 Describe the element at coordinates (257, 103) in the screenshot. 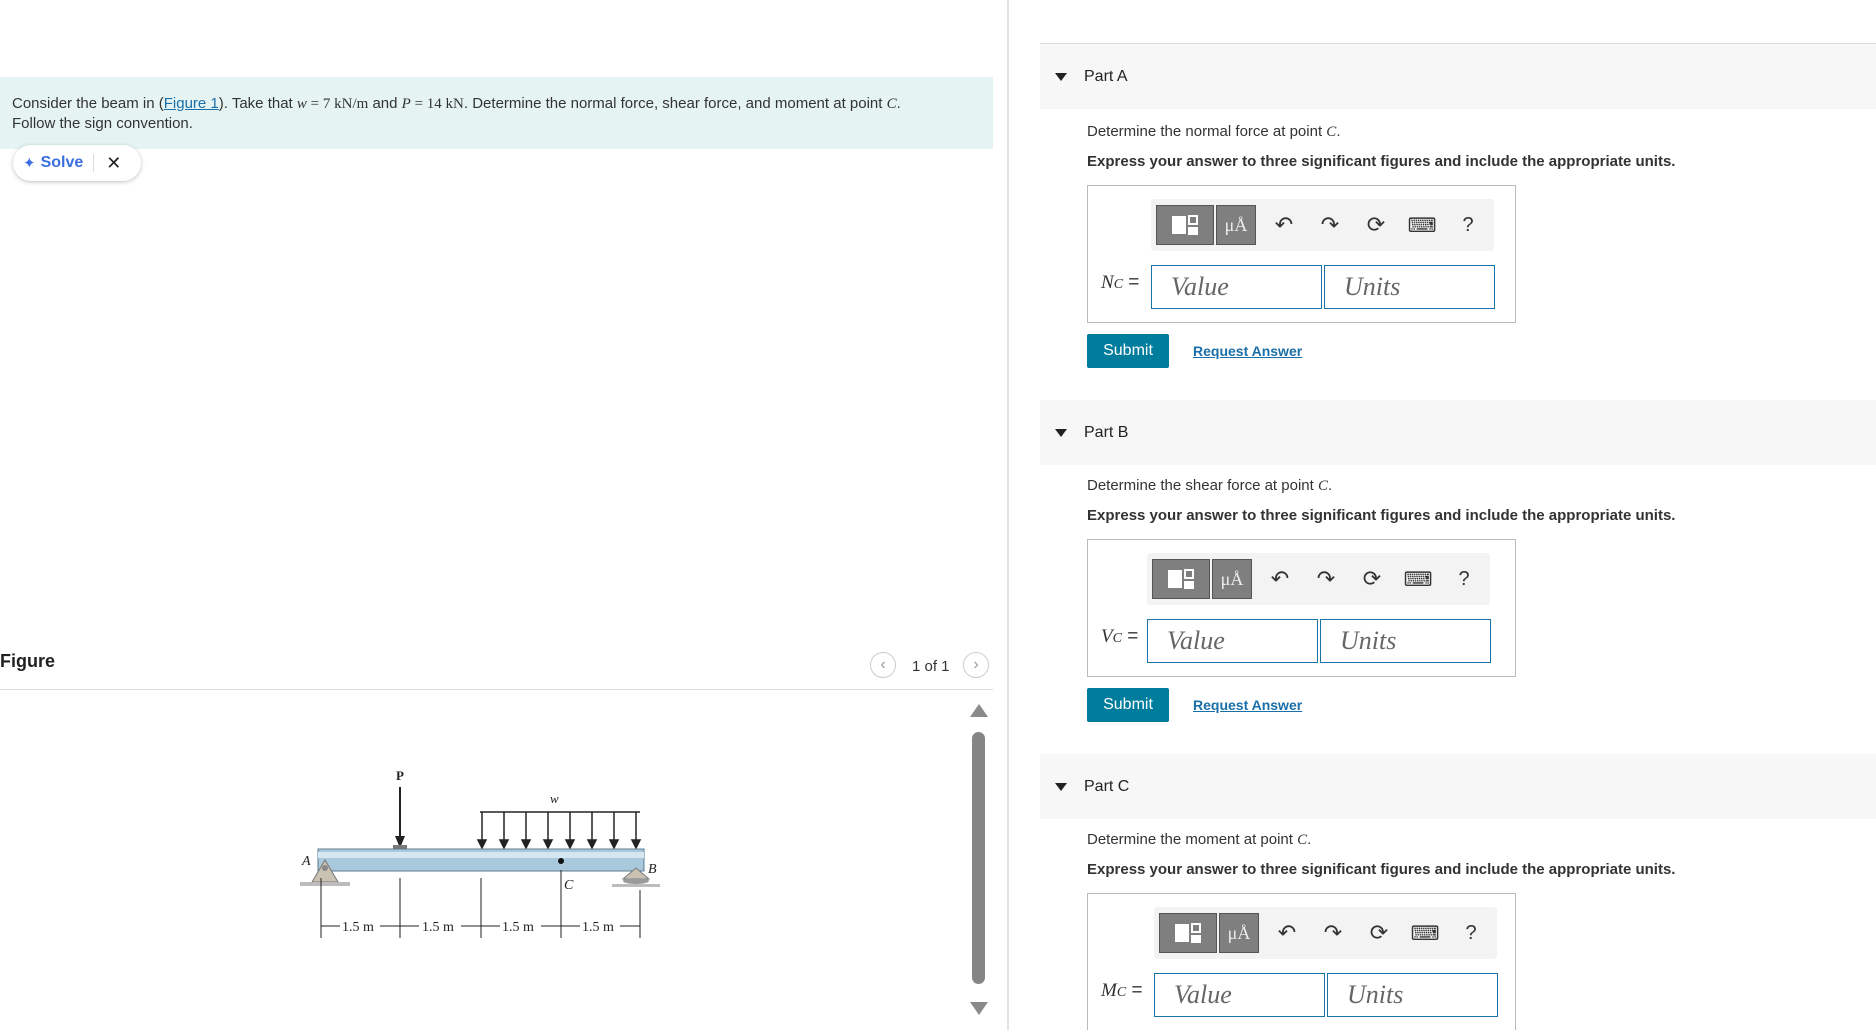

I see `problem-text: ). Take that` at that location.